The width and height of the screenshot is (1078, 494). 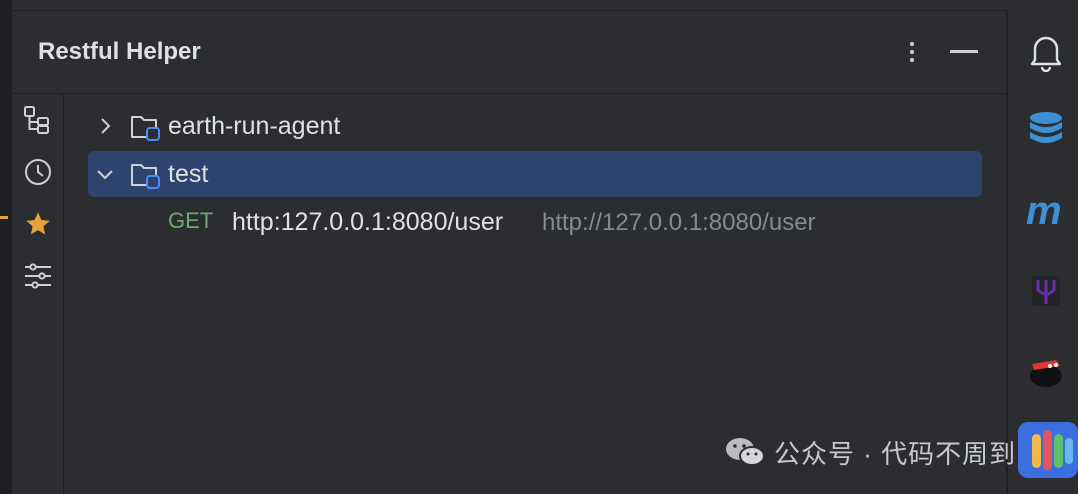 I want to click on tree-structure-button, so click(x=38, y=120).